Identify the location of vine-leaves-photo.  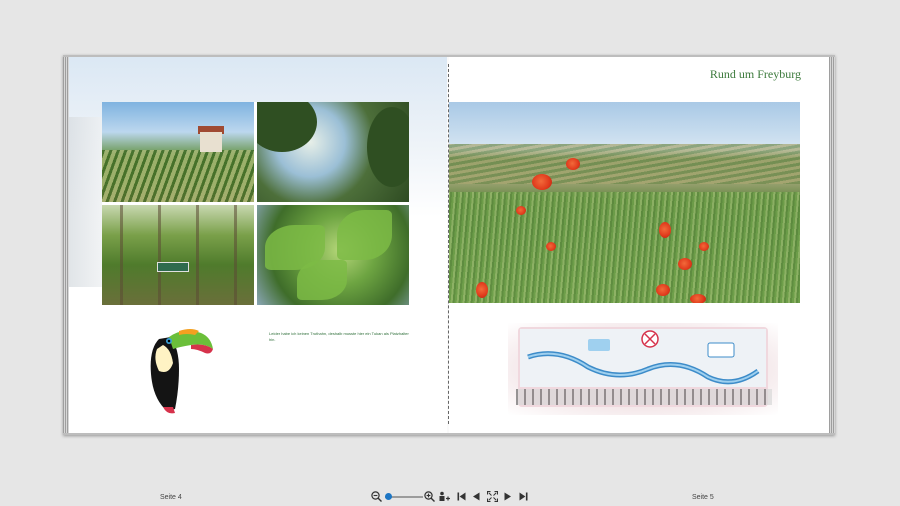
(333, 255).